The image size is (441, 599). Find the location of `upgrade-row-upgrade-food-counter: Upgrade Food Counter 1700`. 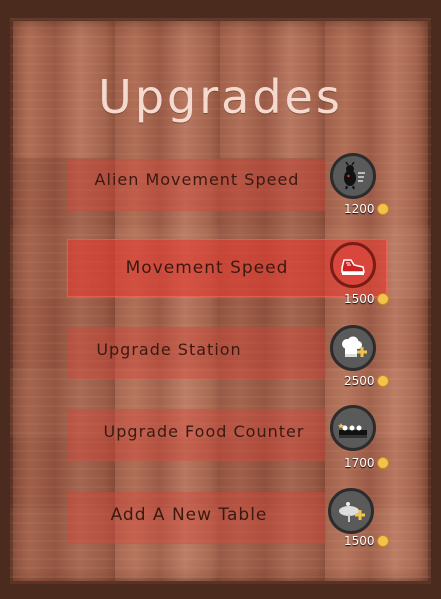

upgrade-row-upgrade-food-counter: Upgrade Food Counter 1700 is located at coordinates (220, 440).